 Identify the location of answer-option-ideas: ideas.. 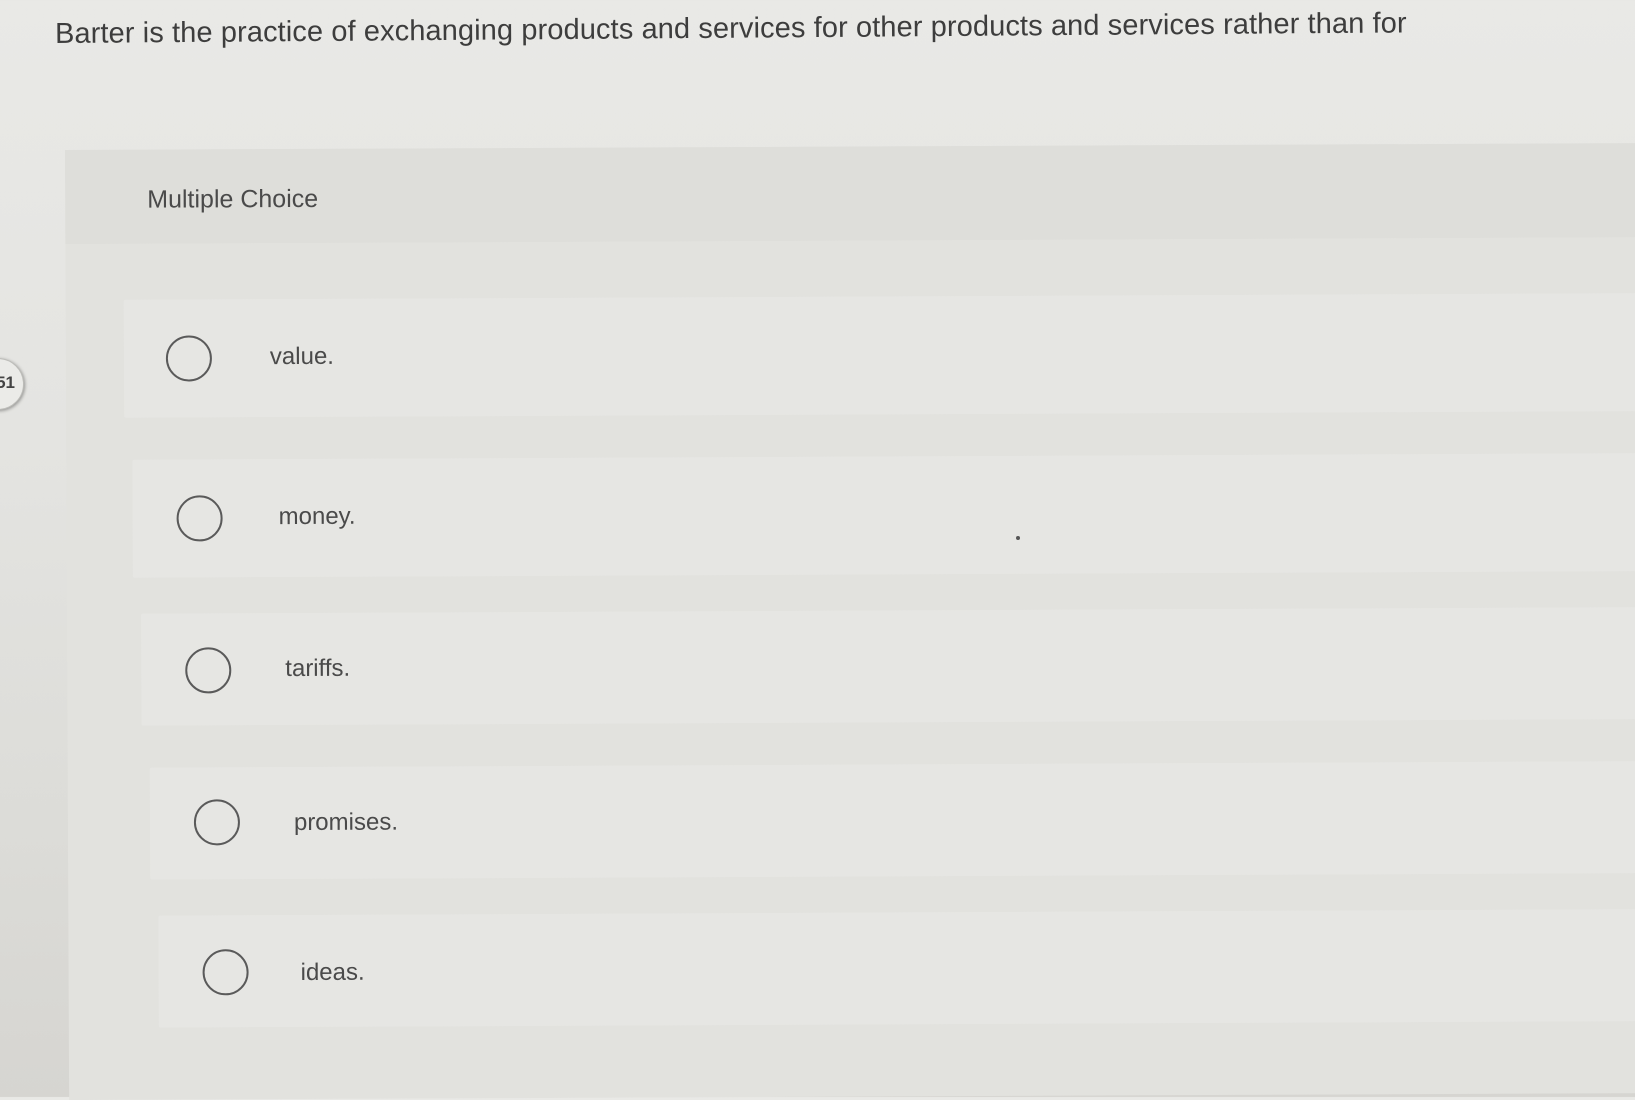
(896, 968).